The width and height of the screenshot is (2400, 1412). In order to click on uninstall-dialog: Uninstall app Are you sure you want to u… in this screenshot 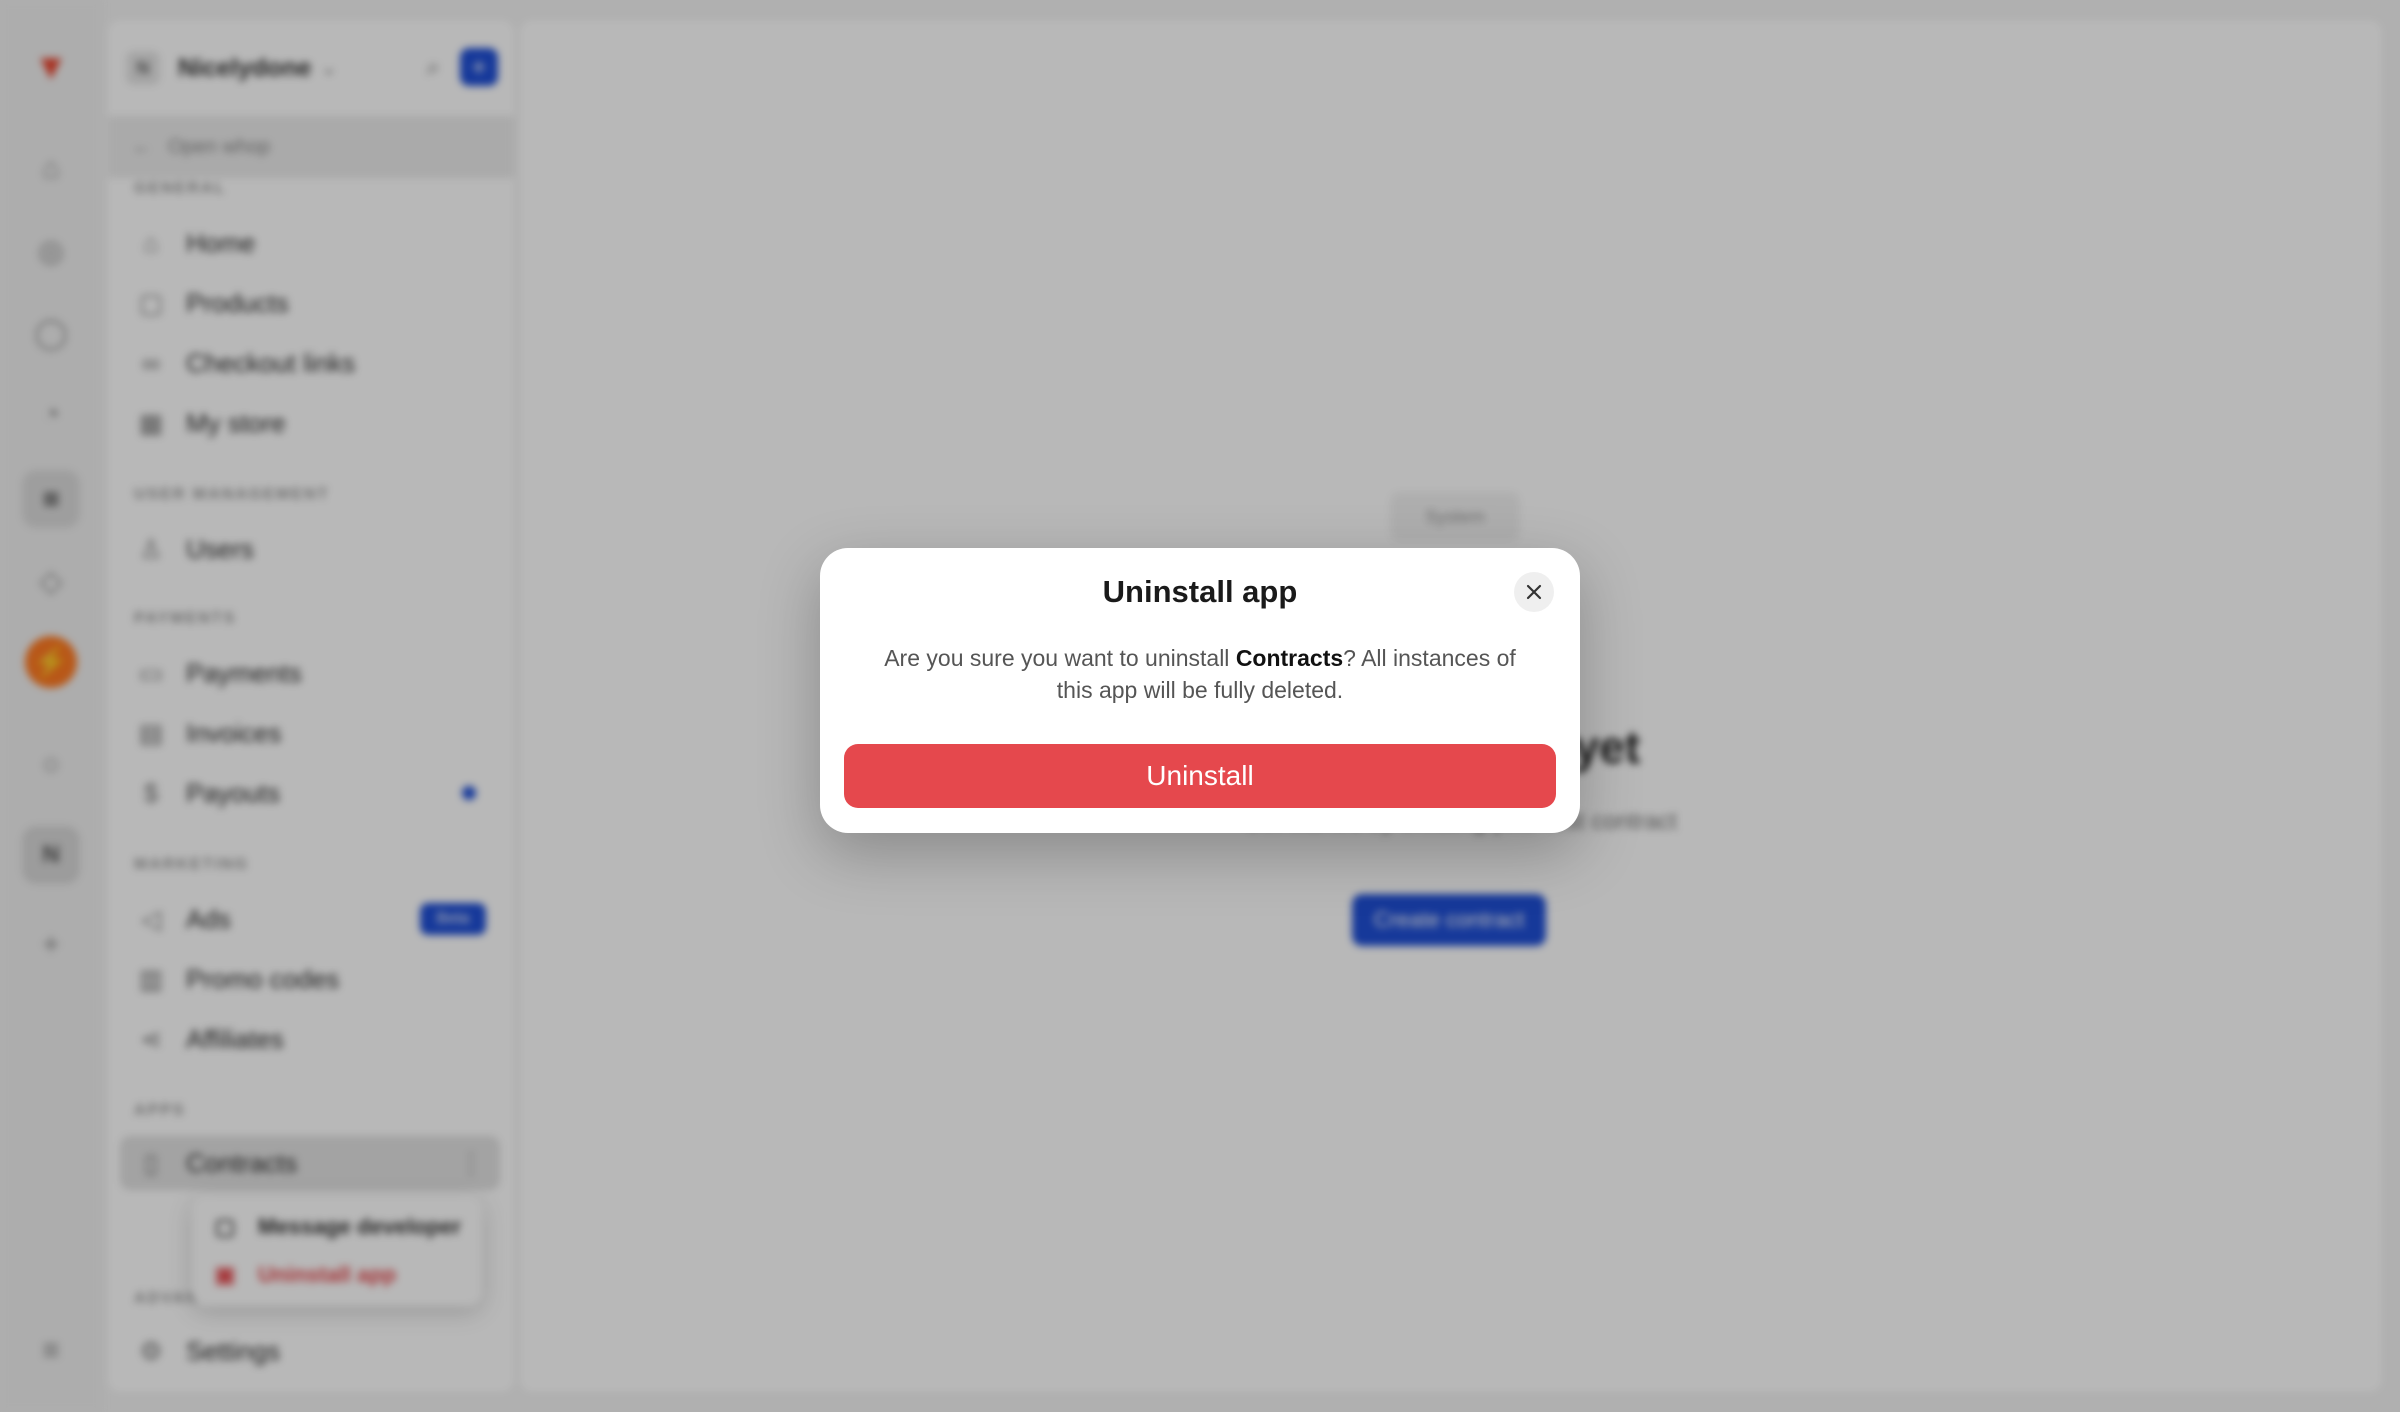, I will do `click(1200, 690)`.